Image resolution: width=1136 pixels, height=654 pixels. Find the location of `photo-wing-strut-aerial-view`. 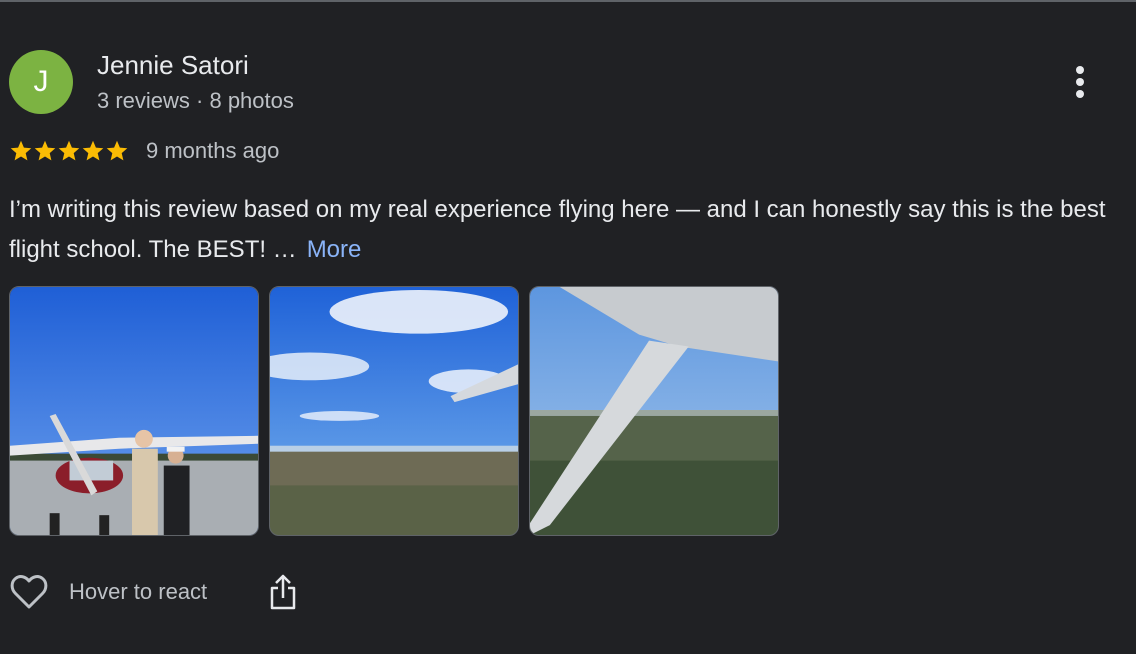

photo-wing-strut-aerial-view is located at coordinates (654, 411).